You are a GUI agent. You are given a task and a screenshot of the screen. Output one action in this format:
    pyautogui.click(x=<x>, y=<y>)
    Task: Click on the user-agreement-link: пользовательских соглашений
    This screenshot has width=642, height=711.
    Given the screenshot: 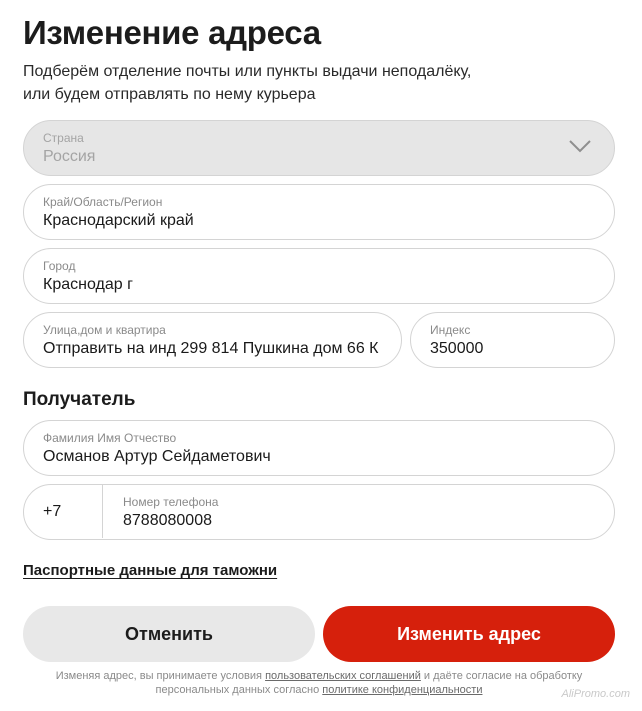 What is the action you would take?
    pyautogui.click(x=343, y=676)
    